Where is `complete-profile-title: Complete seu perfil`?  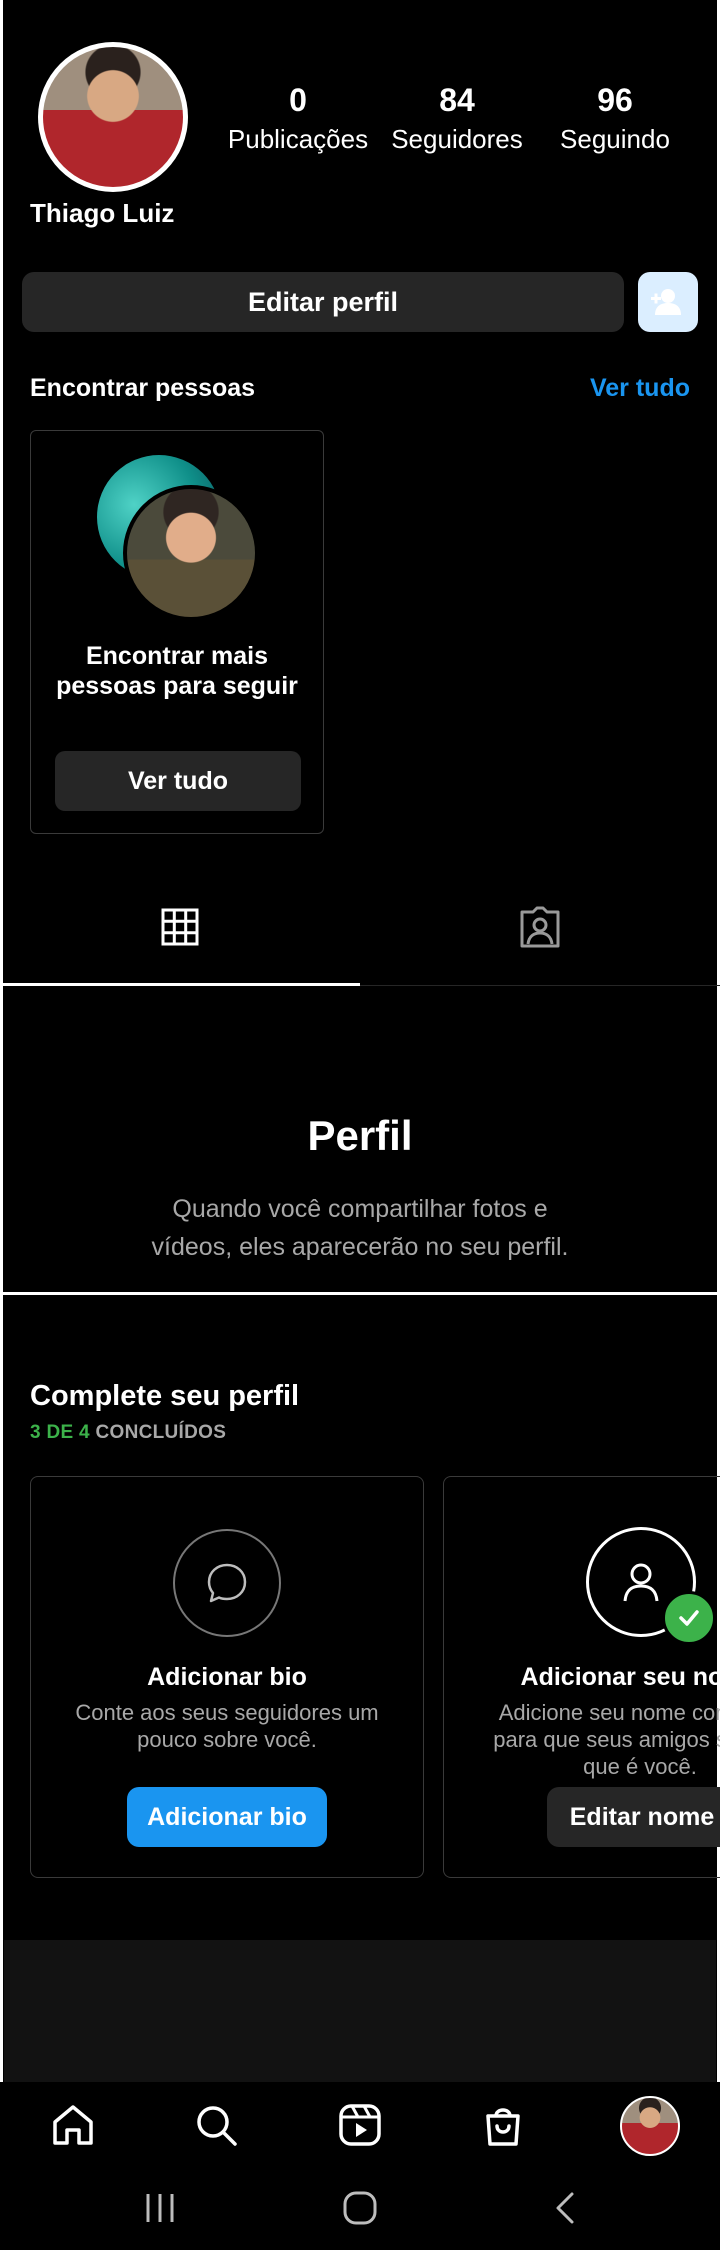
complete-profile-title: Complete seu perfil is located at coordinates (165, 1396).